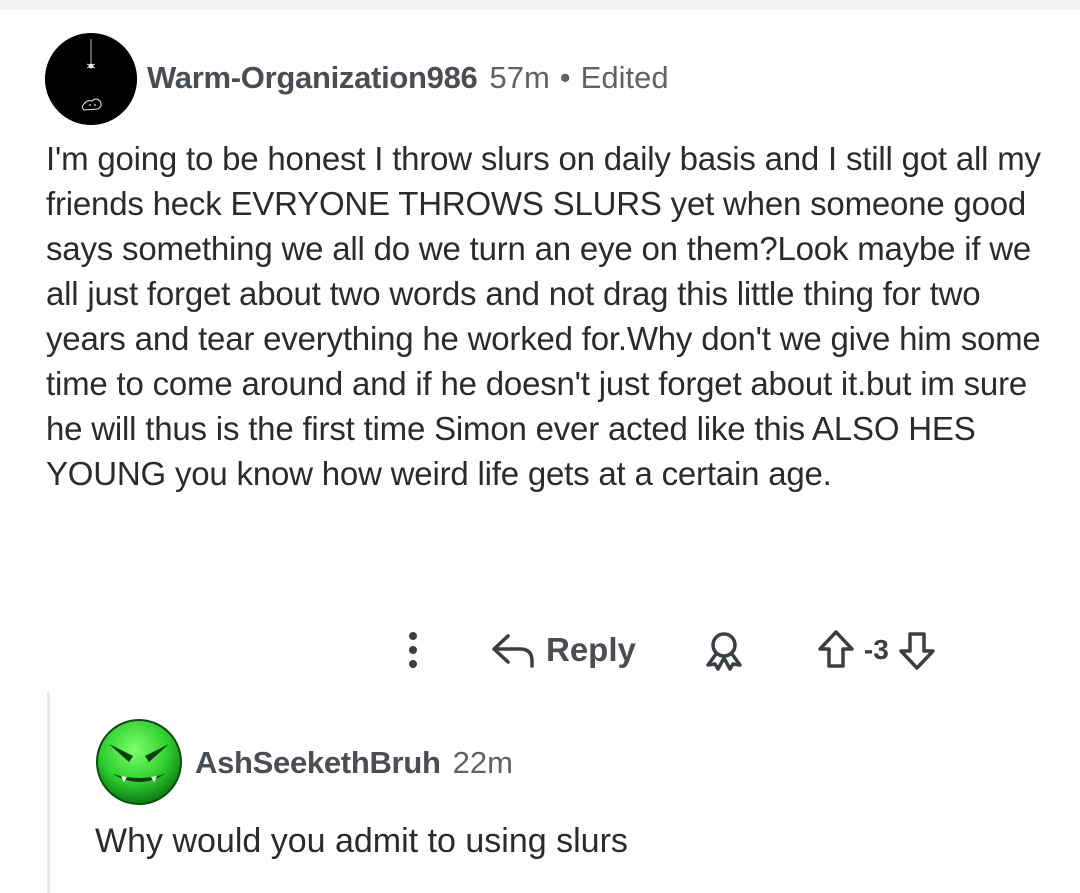 The image size is (1080, 893). Describe the element at coordinates (48, 792) in the screenshot. I see `thread-line` at that location.